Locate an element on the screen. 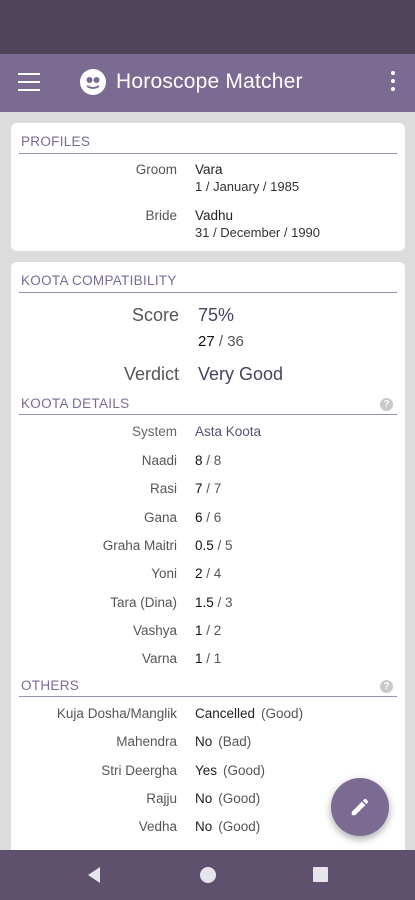 Image resolution: width=415 pixels, height=900 pixels. koota-row-value: 1 / 2 is located at coordinates (208, 630).